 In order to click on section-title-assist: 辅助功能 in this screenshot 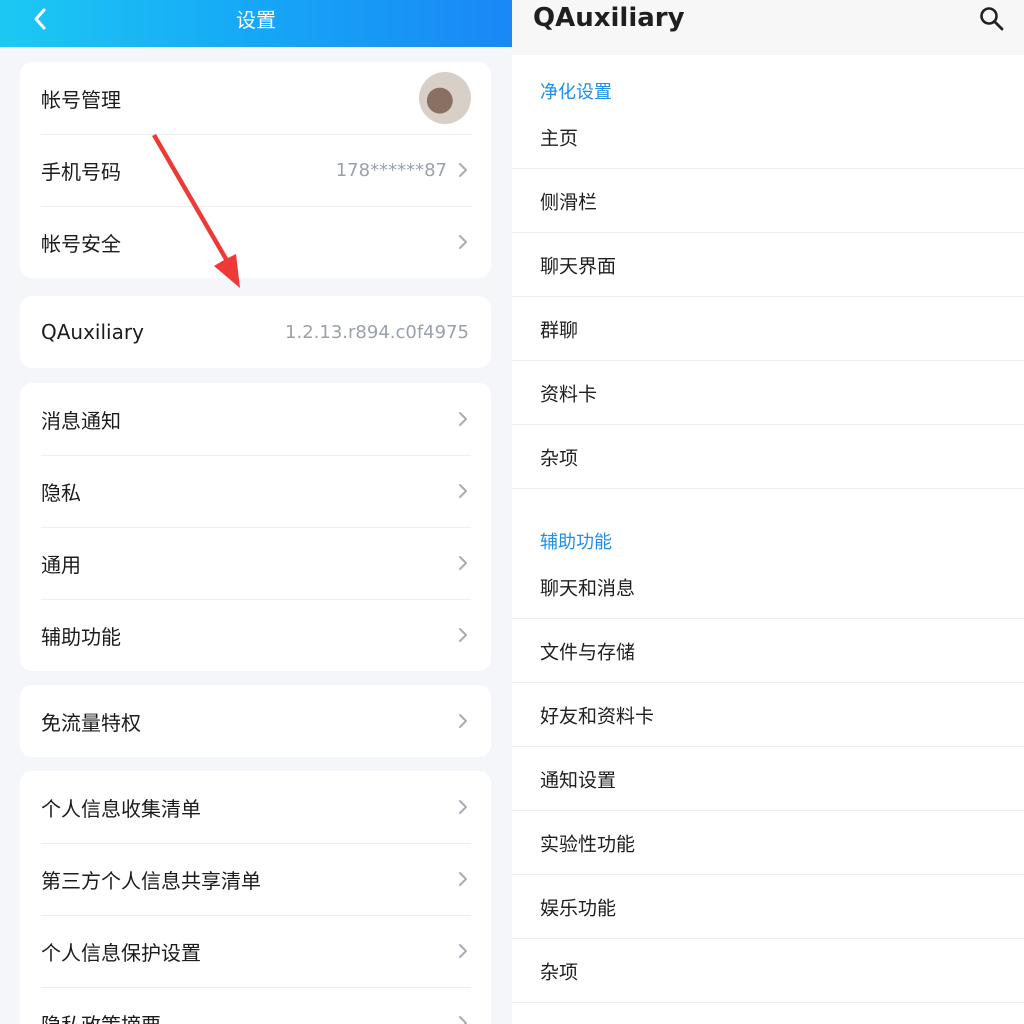, I will do `click(576, 542)`.